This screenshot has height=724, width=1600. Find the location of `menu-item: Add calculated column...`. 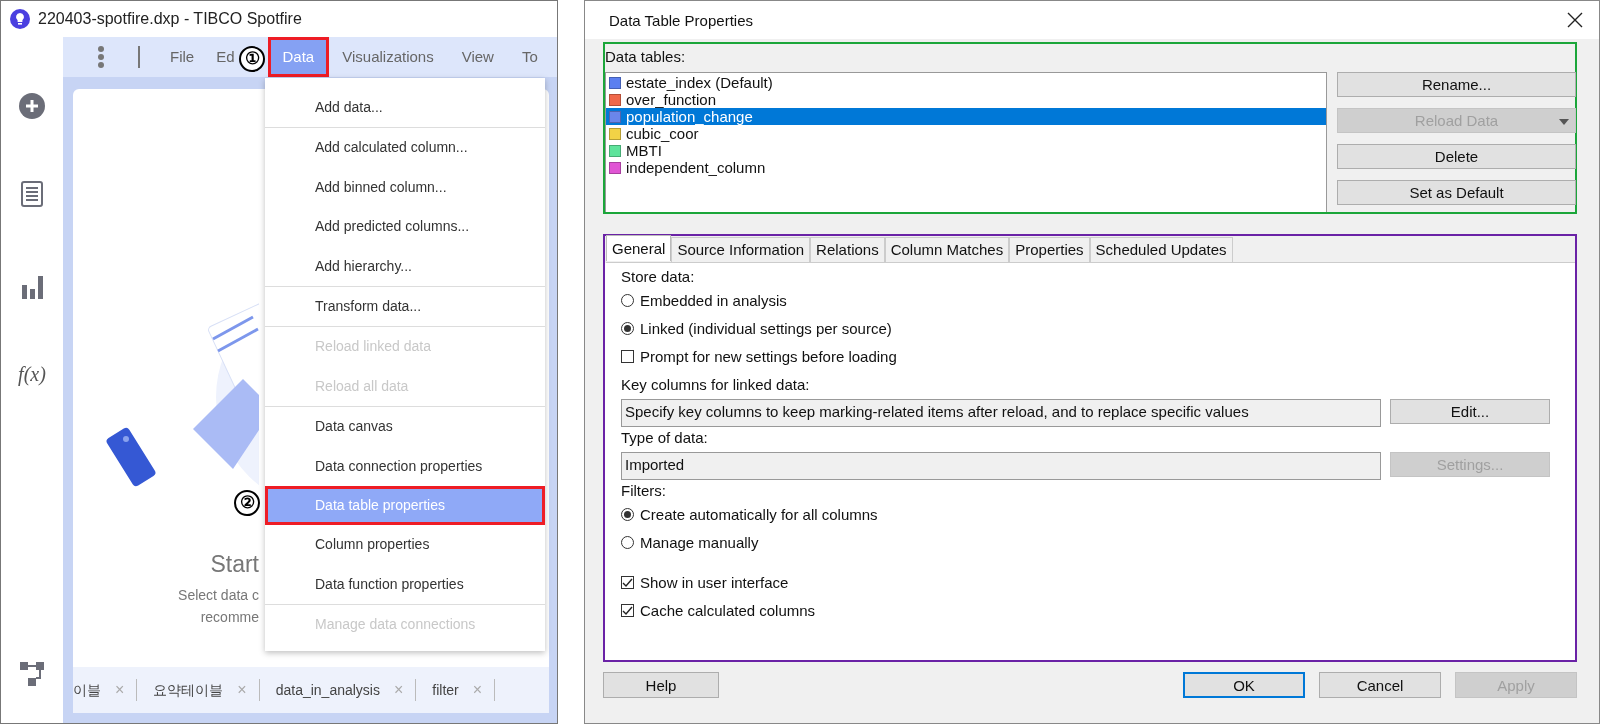

menu-item: Add calculated column... is located at coordinates (405, 148).